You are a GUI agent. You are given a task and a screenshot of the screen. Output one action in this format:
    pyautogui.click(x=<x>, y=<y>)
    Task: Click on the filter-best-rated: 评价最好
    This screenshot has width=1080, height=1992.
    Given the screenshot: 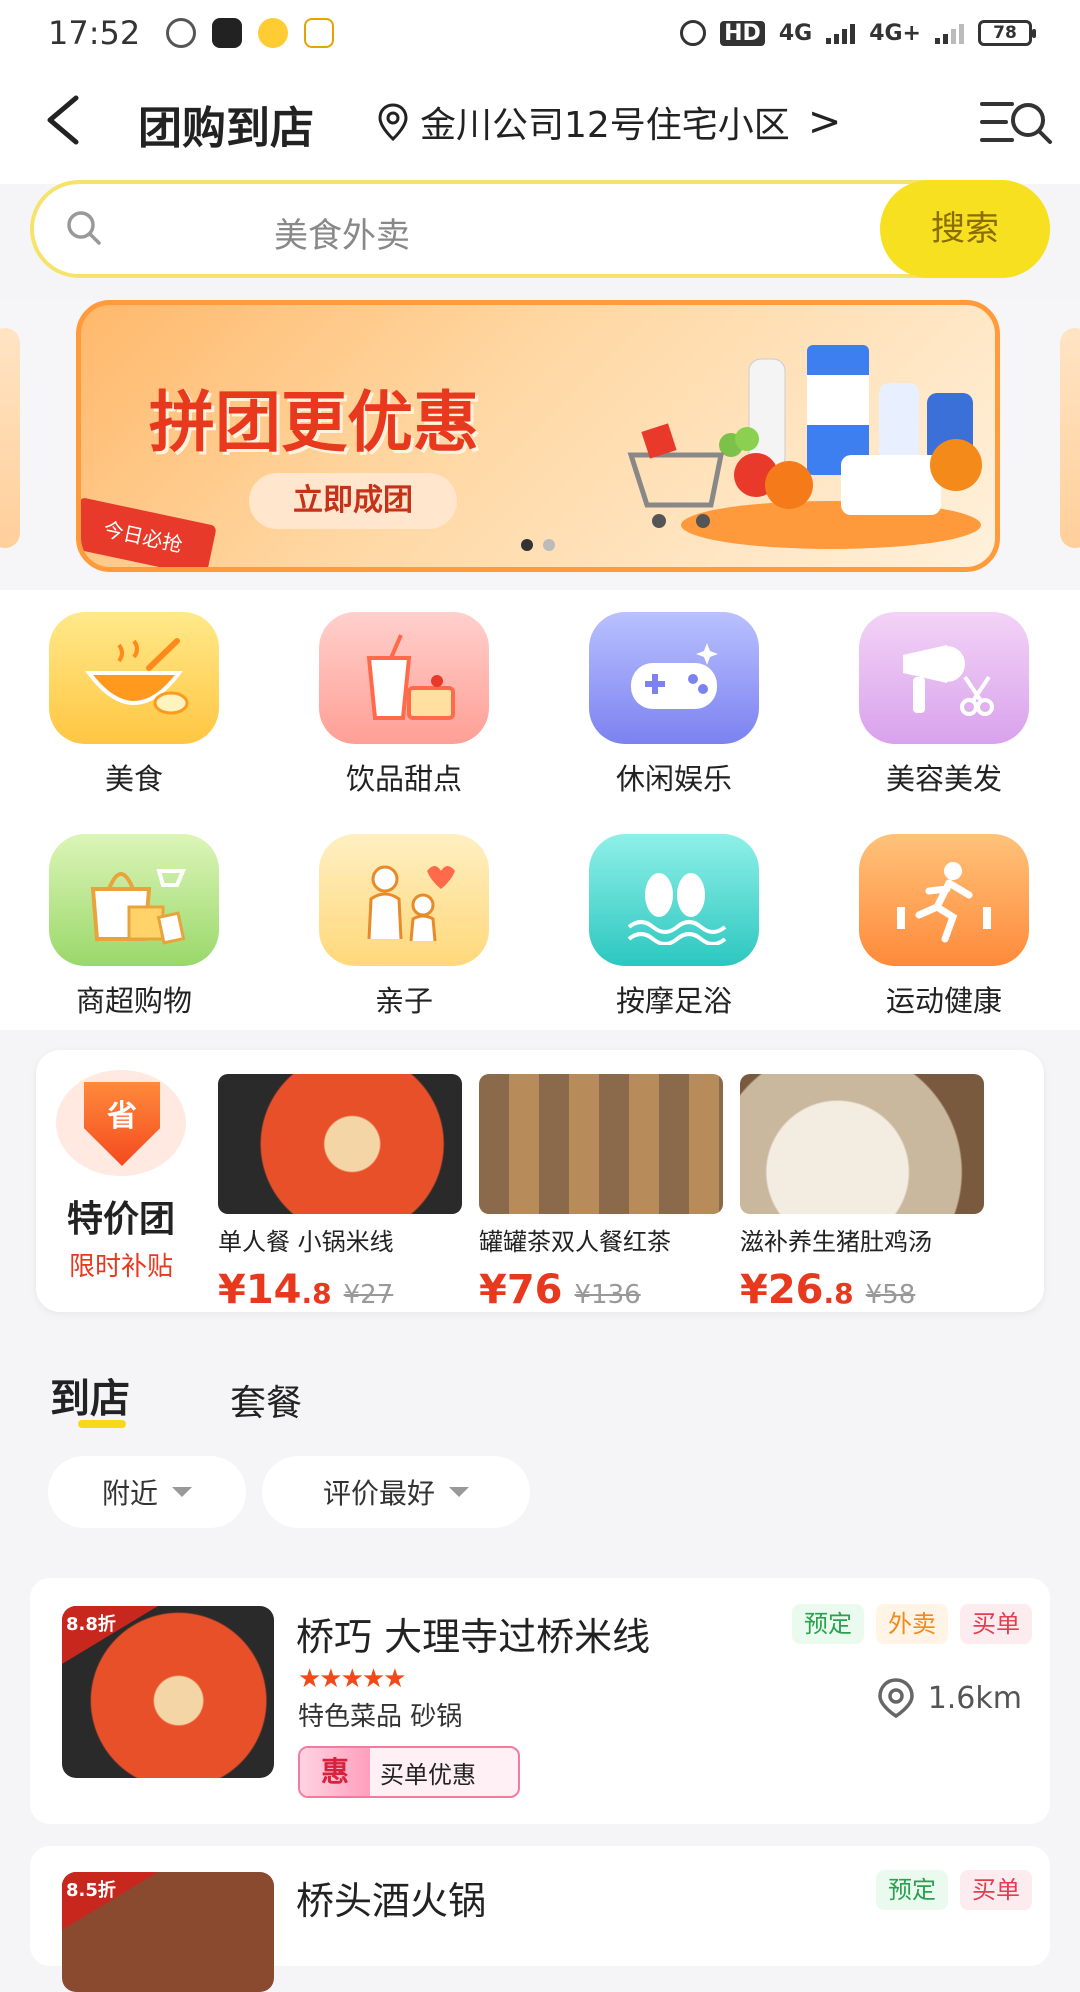 What is the action you would take?
    pyautogui.click(x=396, y=1492)
    